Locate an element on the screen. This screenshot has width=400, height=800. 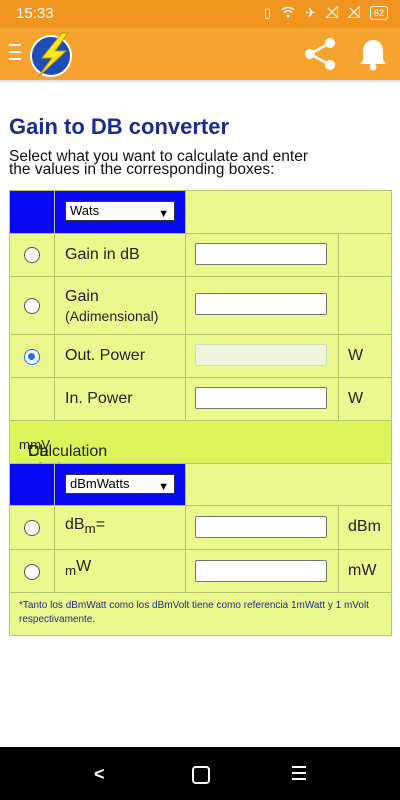
dbm-label: dBm= is located at coordinates (85, 526).